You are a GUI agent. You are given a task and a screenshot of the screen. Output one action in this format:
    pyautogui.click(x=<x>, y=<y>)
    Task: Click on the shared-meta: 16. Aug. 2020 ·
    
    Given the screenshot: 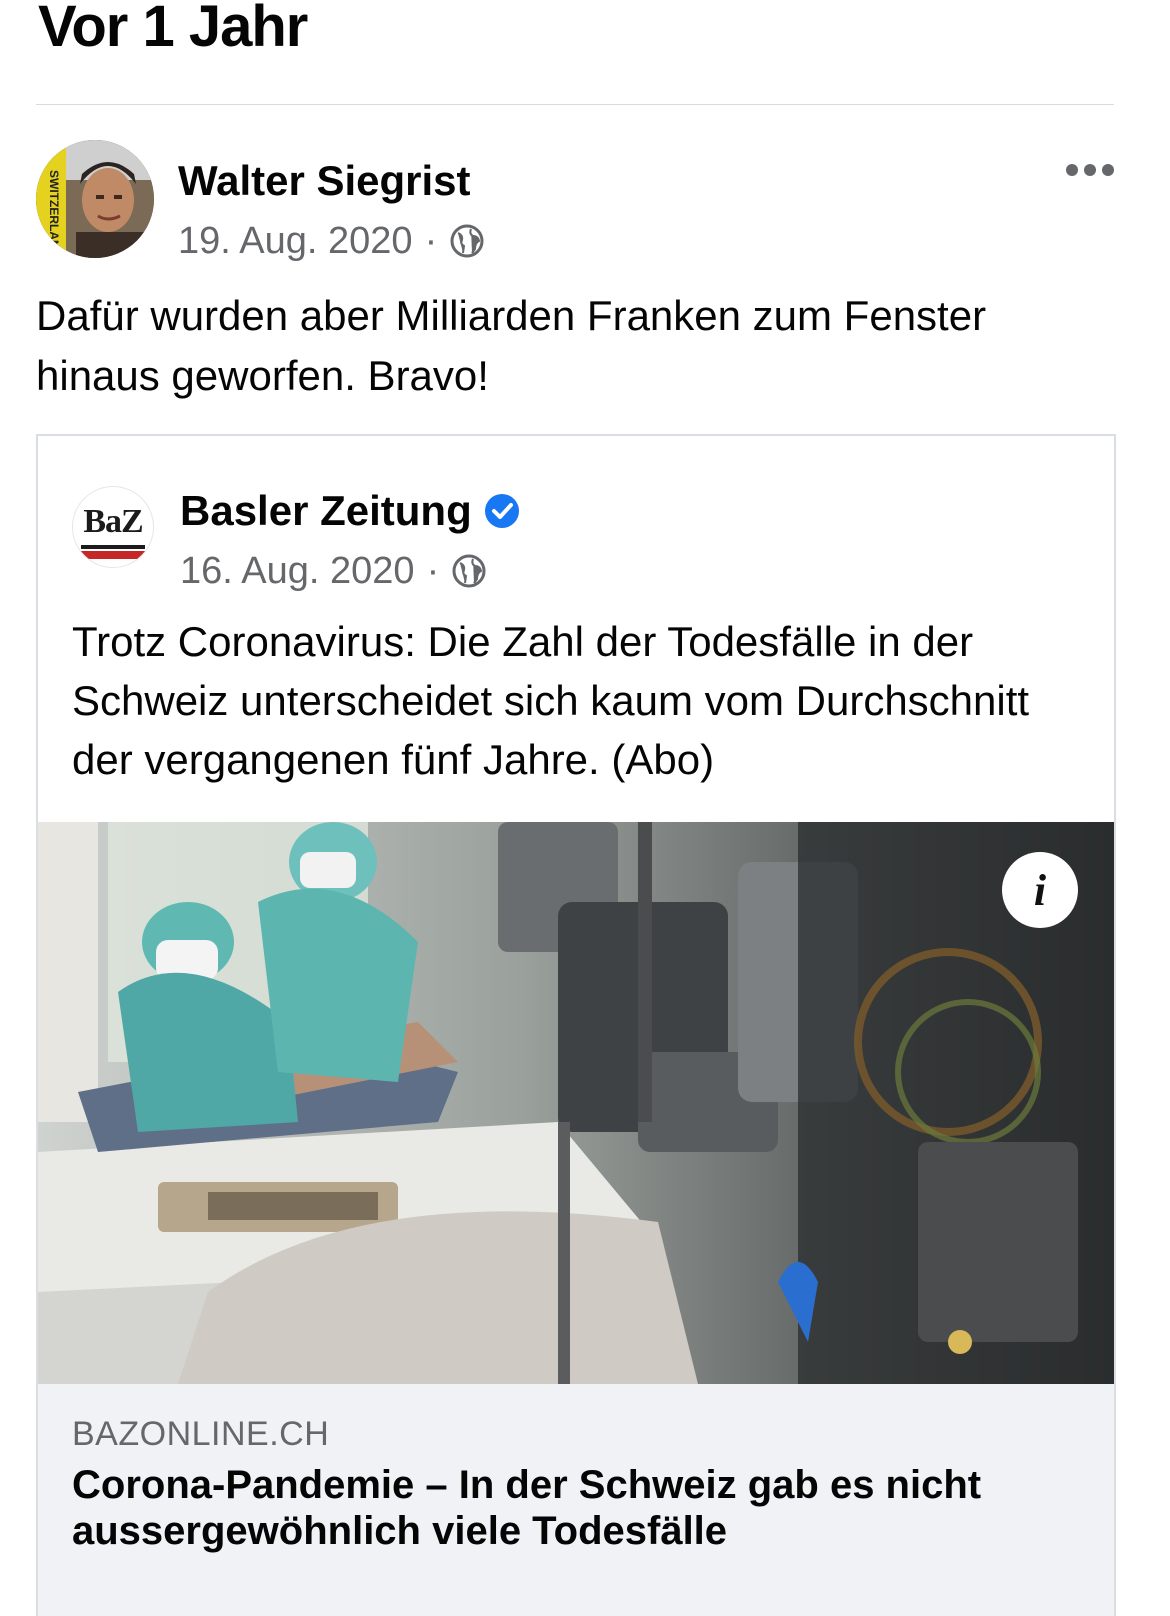 What is the action you would take?
    pyautogui.click(x=333, y=571)
    